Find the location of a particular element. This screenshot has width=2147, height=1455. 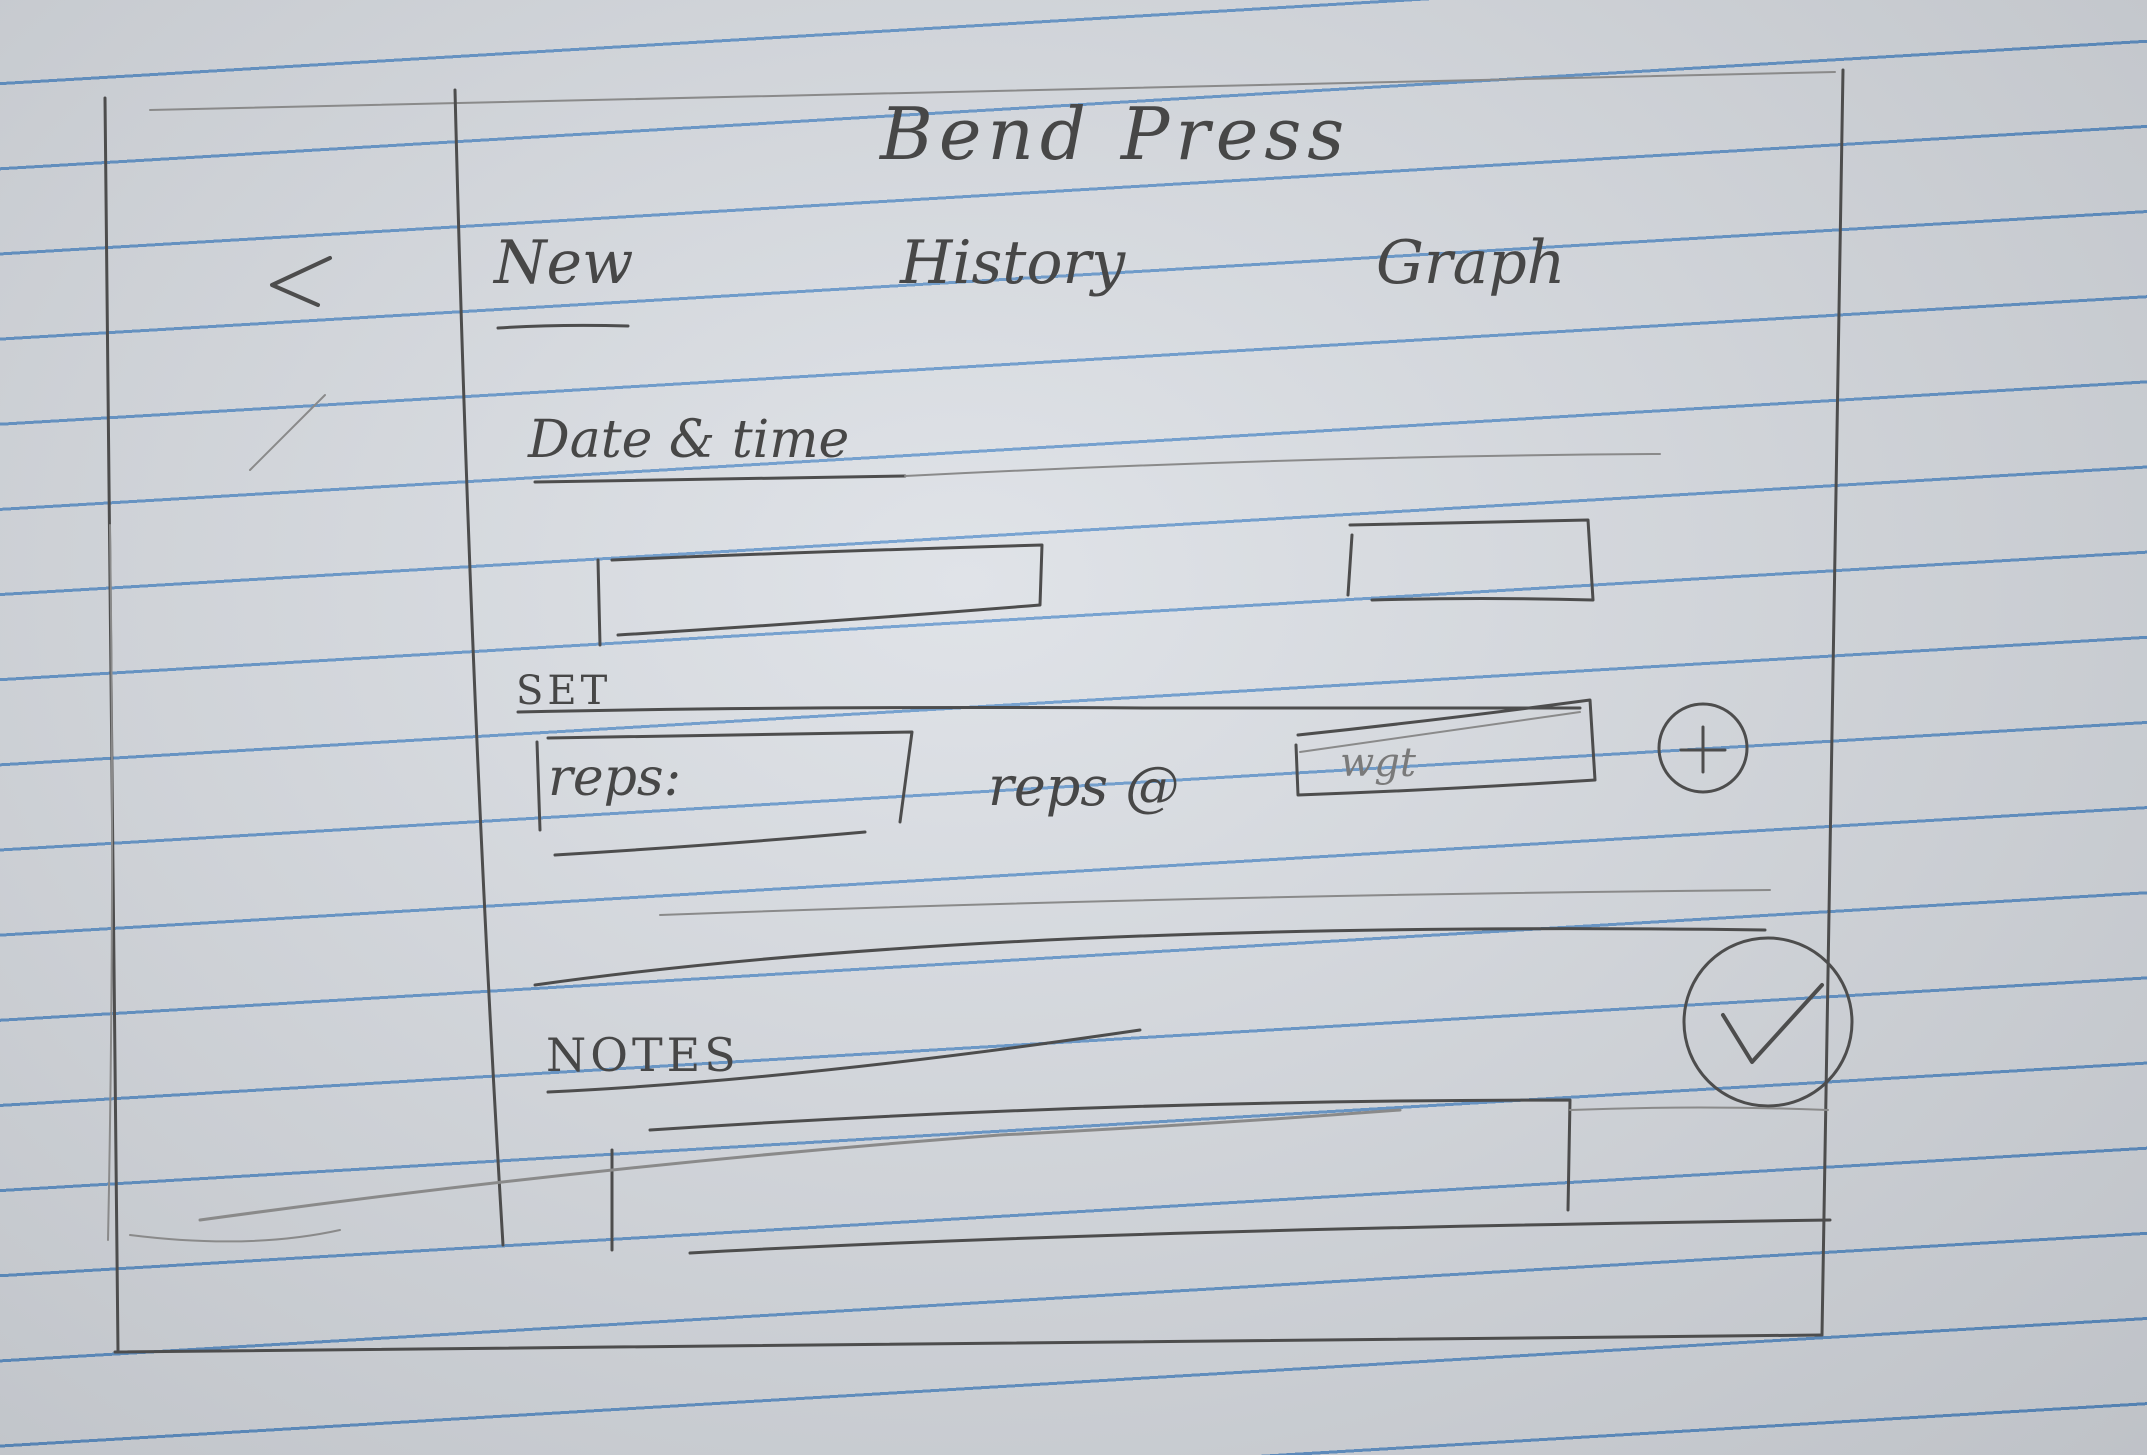

date-divider is located at coordinates (720, 479).